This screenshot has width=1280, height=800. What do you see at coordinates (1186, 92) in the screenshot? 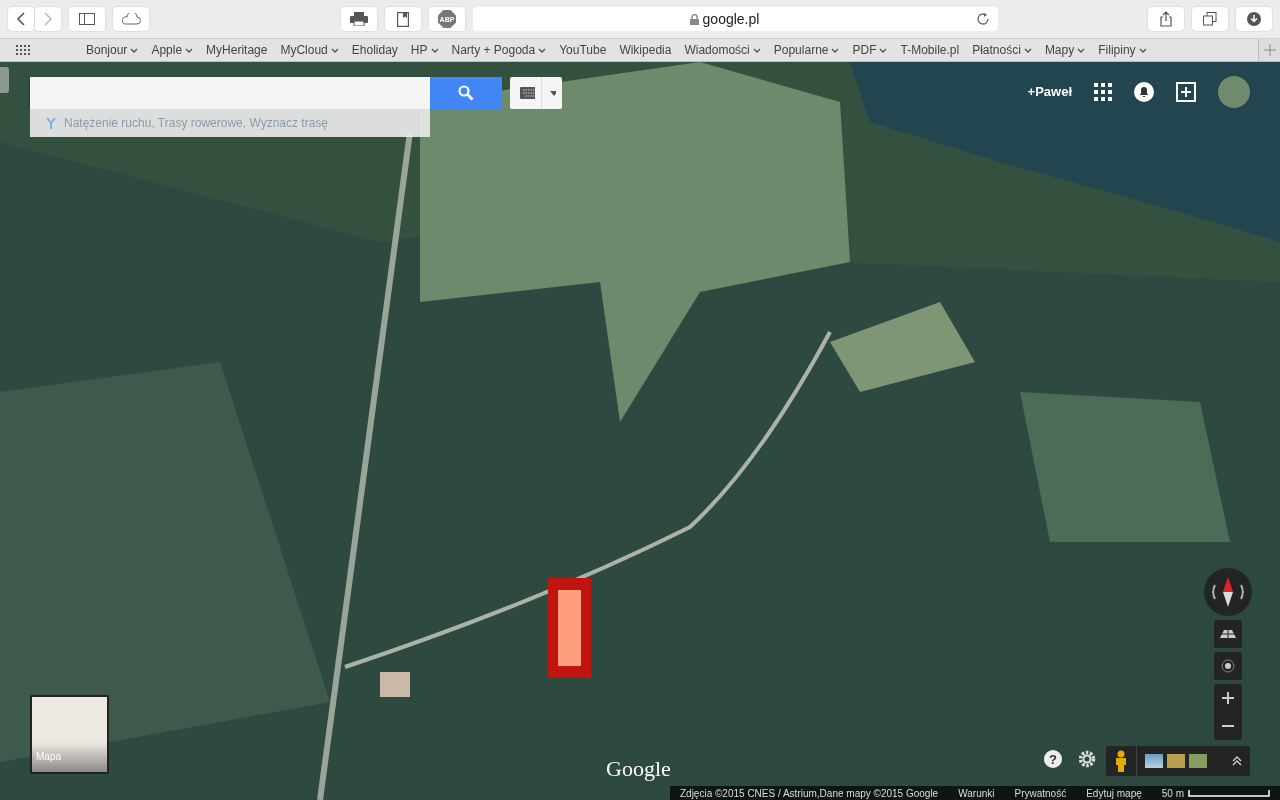
I see `add-post-icon` at bounding box center [1186, 92].